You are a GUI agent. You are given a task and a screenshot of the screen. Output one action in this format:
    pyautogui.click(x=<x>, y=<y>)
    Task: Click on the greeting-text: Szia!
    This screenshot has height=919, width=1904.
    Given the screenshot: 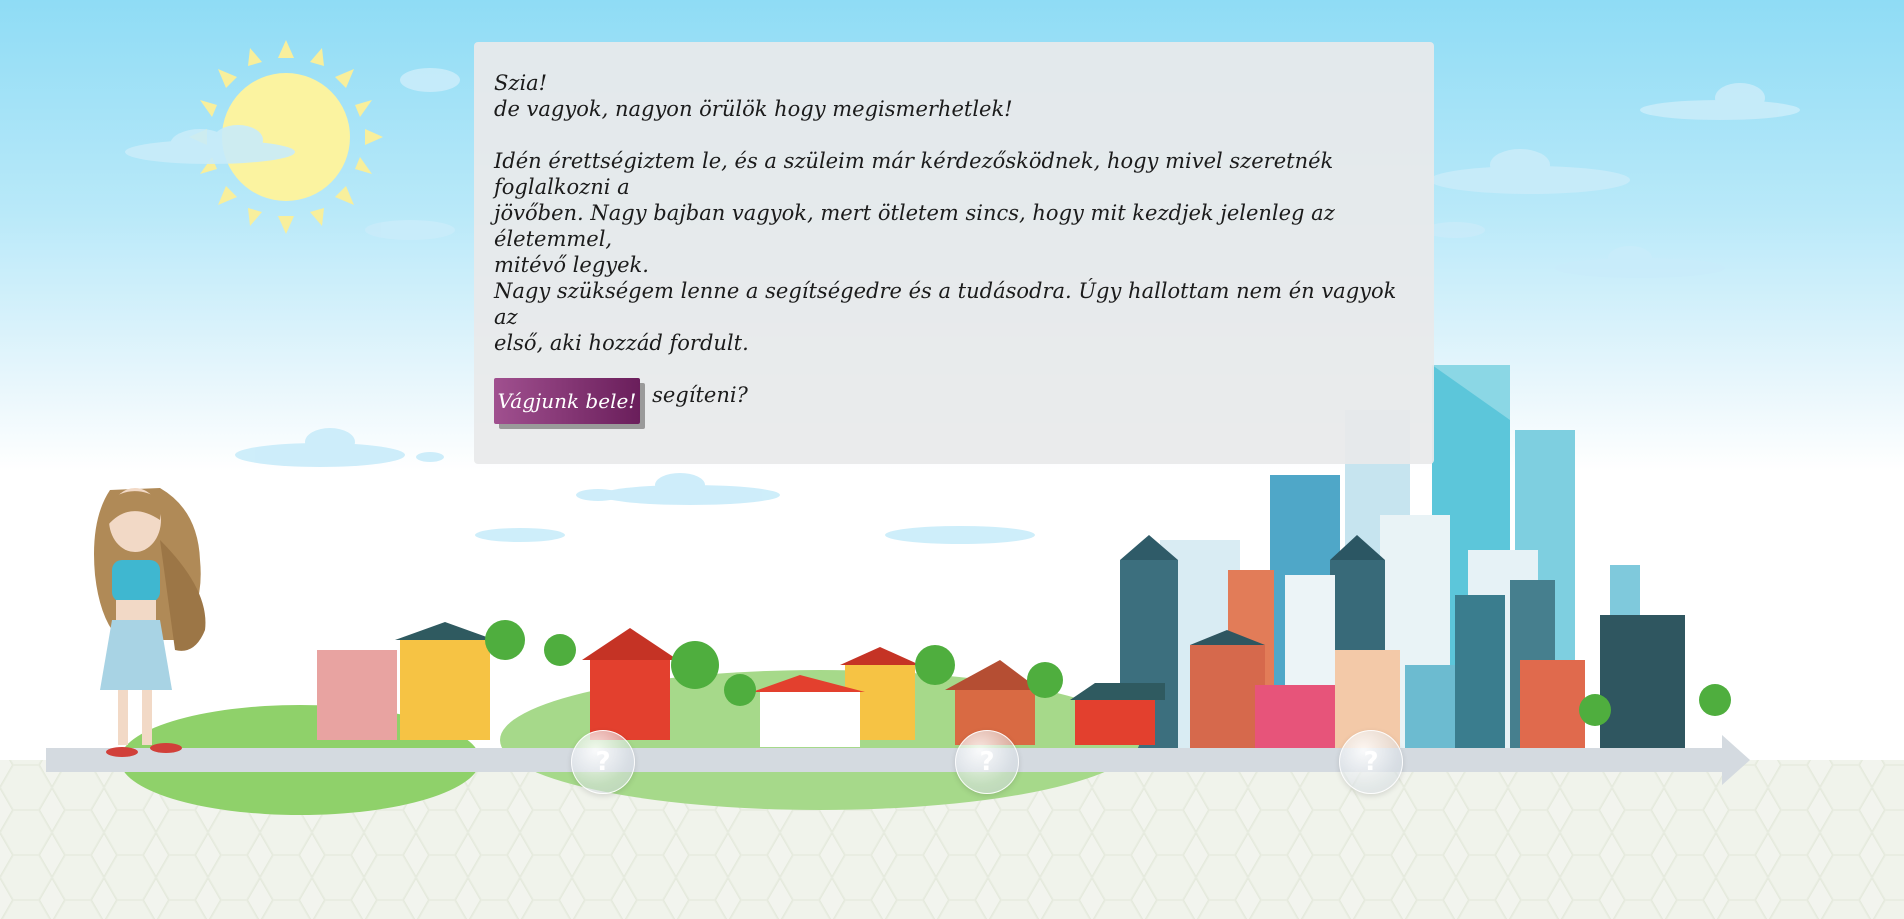 What is the action you would take?
    pyautogui.click(x=521, y=83)
    